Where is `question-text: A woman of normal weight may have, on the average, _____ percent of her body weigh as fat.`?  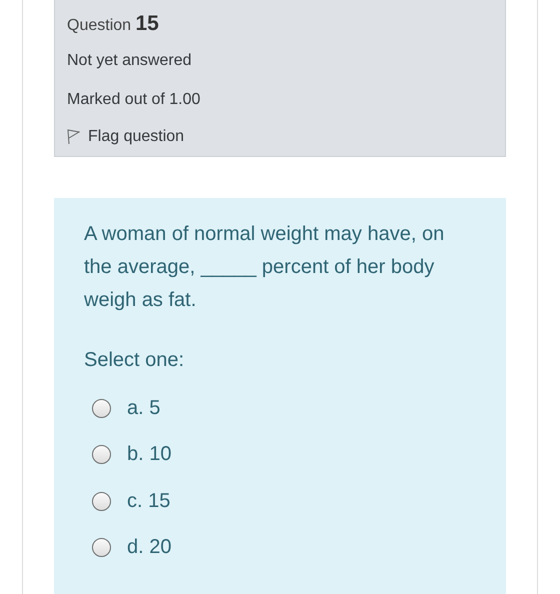 question-text: A woman of normal weight may have, on the average, _____ percent of her body weigh as fat. is located at coordinates (265, 267).